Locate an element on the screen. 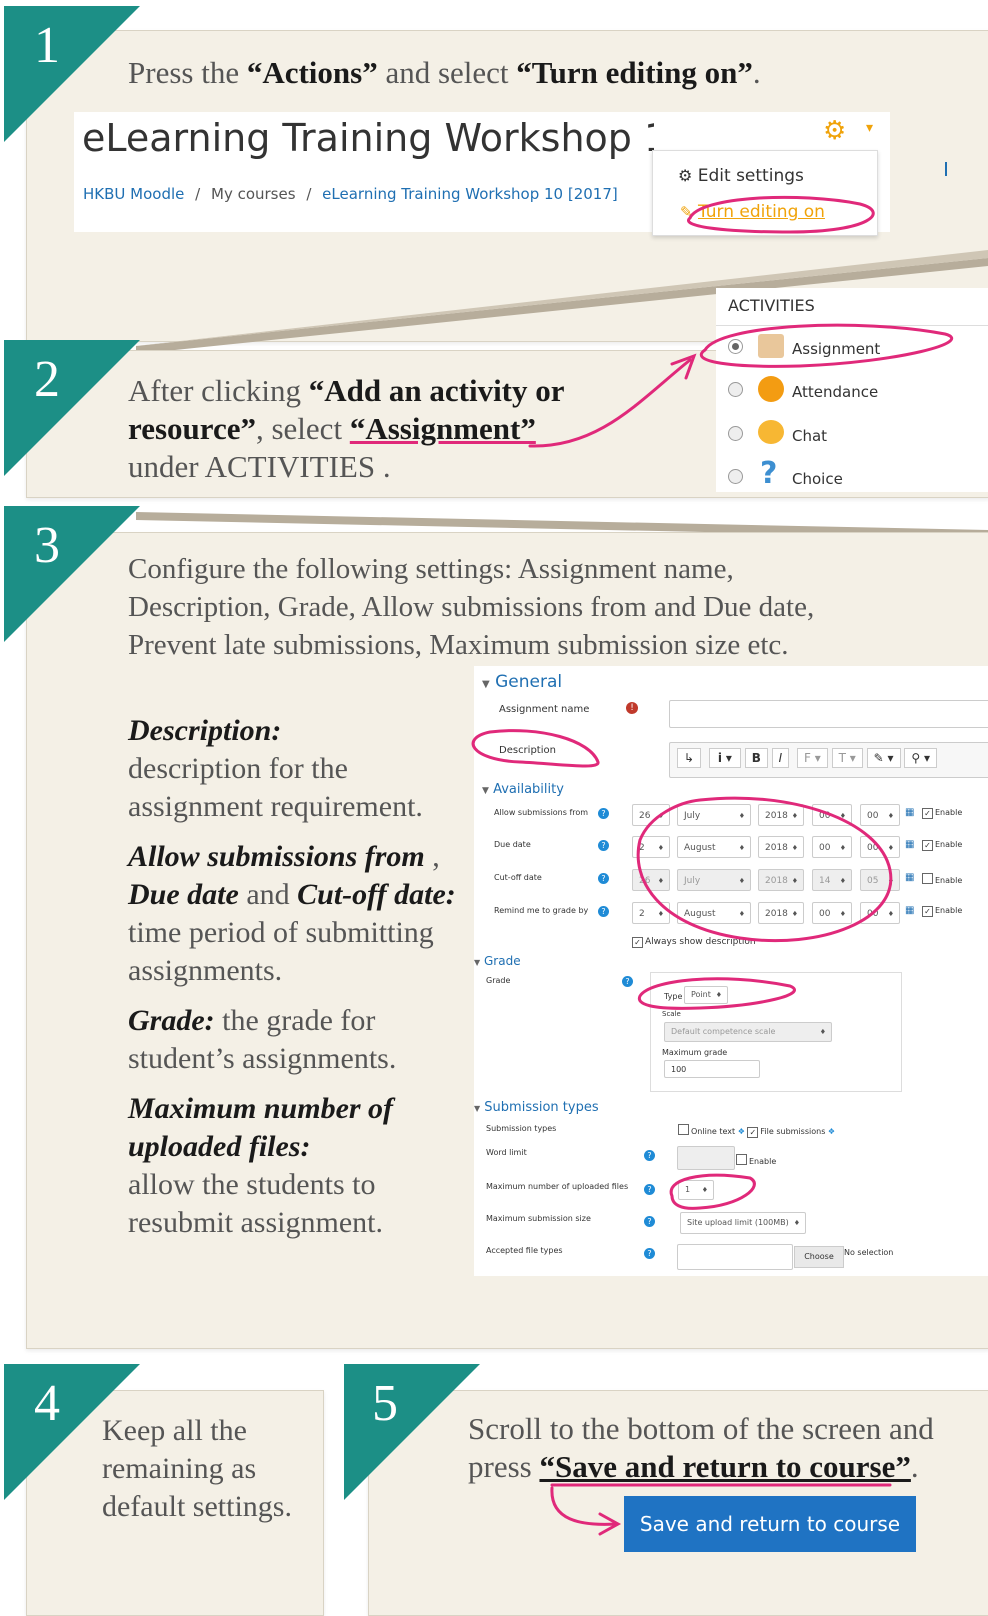 This screenshot has width=988, height=1616. save-and-return-button: Save and return to course is located at coordinates (770, 1524).